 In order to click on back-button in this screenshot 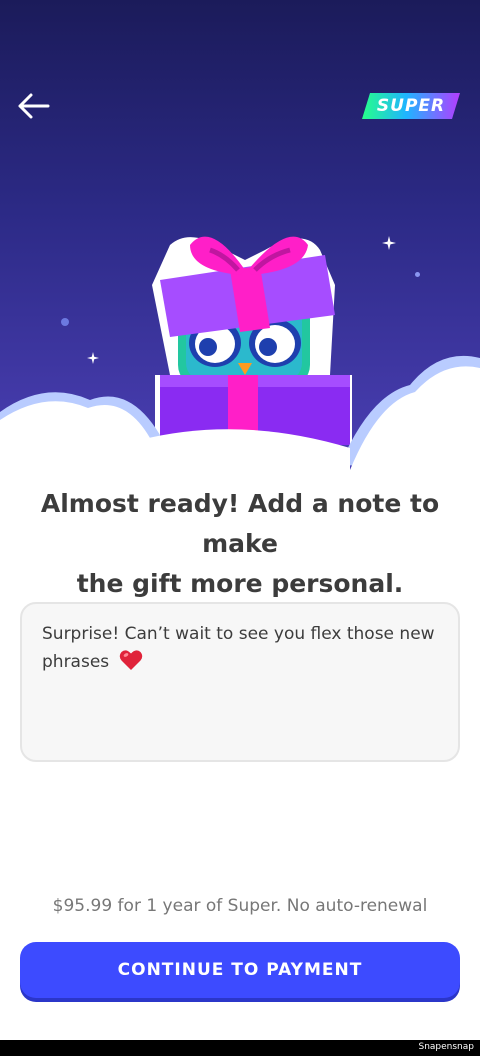, I will do `click(34, 106)`.